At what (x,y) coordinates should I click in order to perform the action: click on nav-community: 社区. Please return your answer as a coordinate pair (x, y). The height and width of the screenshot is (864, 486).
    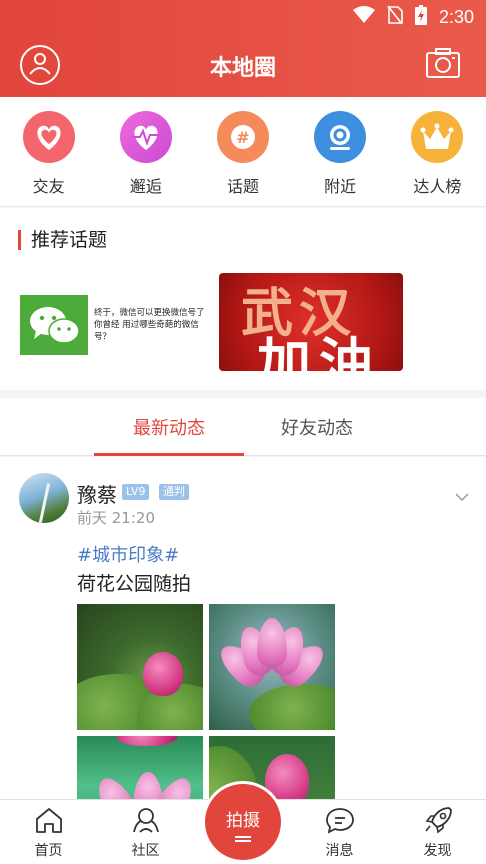
    Looking at the image, I should click on (145, 832).